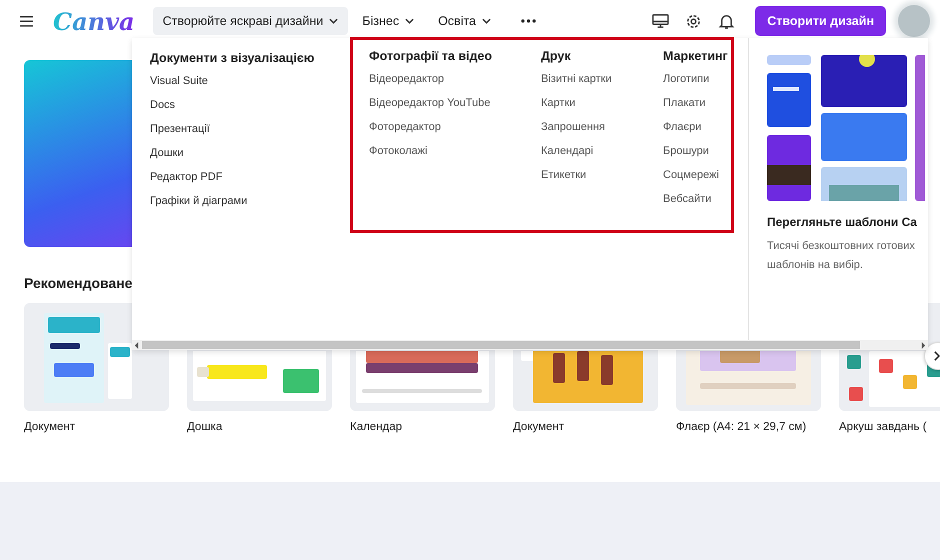 The image size is (940, 560). What do you see at coordinates (687, 205) in the screenshot?
I see `menu-link: Вебсайти` at bounding box center [687, 205].